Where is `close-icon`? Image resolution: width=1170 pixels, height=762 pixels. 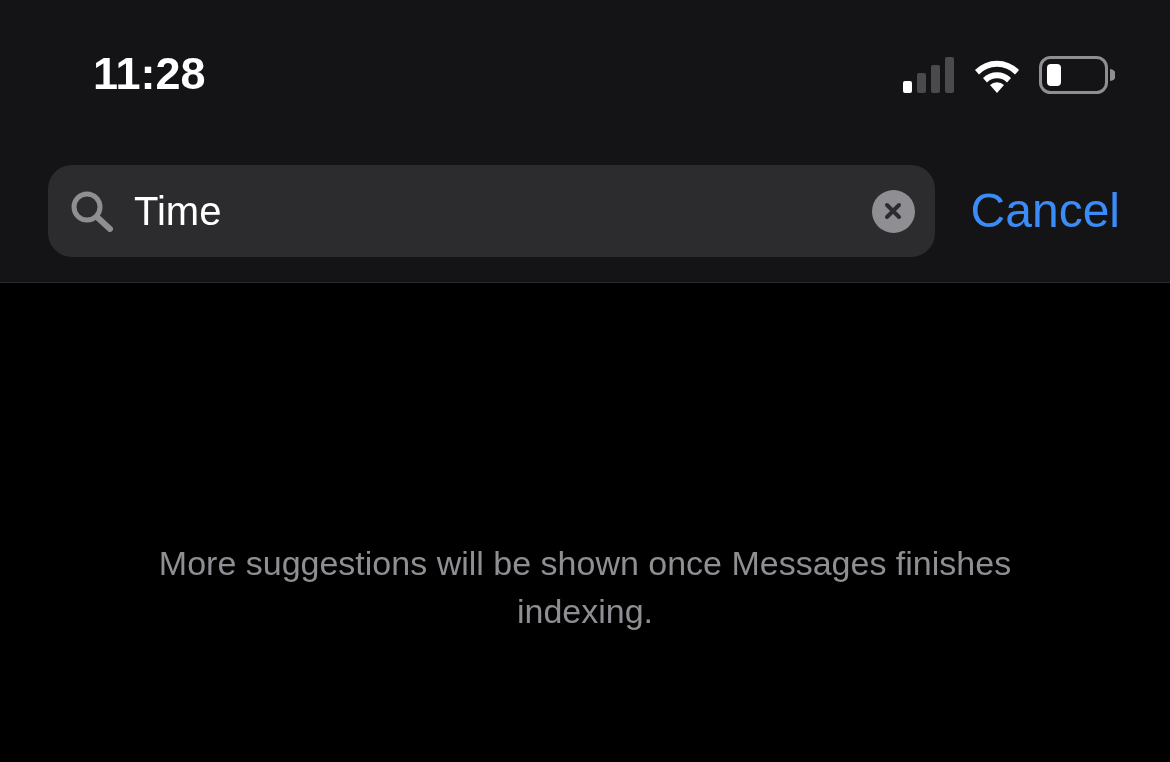 close-icon is located at coordinates (893, 211).